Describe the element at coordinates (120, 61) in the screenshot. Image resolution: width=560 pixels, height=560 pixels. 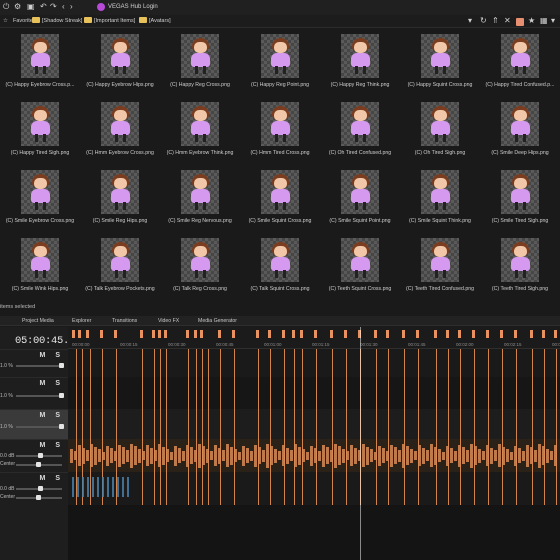
I see `file-item: (C) Happy Eyebrow Hips.png` at that location.